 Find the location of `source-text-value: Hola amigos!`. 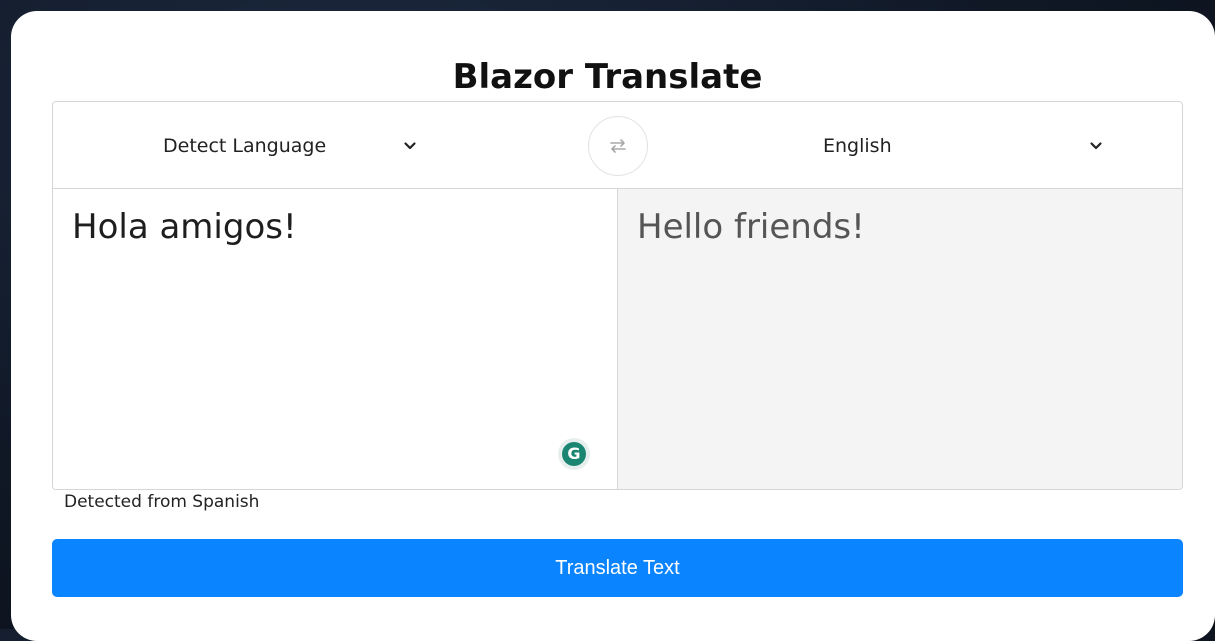

source-text-value: Hola amigos! is located at coordinates (184, 227).